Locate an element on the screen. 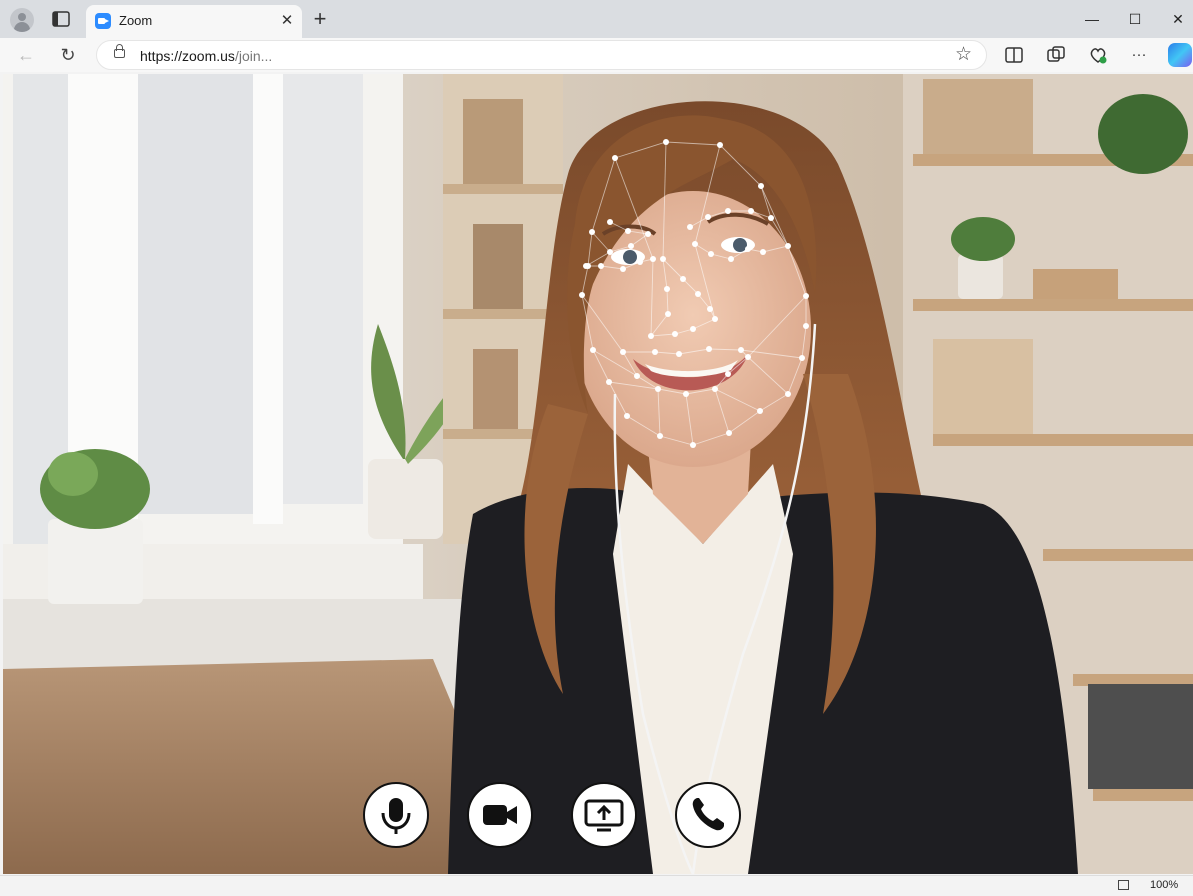  browser-essentials-icon is located at coordinates (1098, 55).